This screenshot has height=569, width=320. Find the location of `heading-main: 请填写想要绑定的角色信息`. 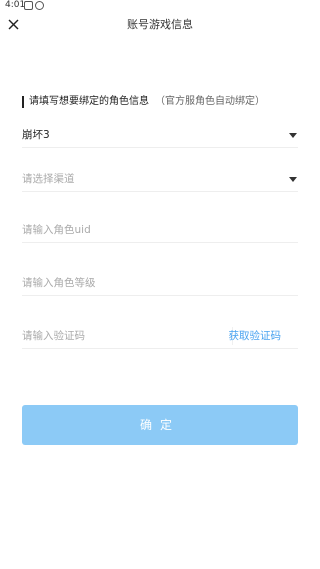

heading-main: 请填写想要绑定的角色信息 is located at coordinates (89, 101).